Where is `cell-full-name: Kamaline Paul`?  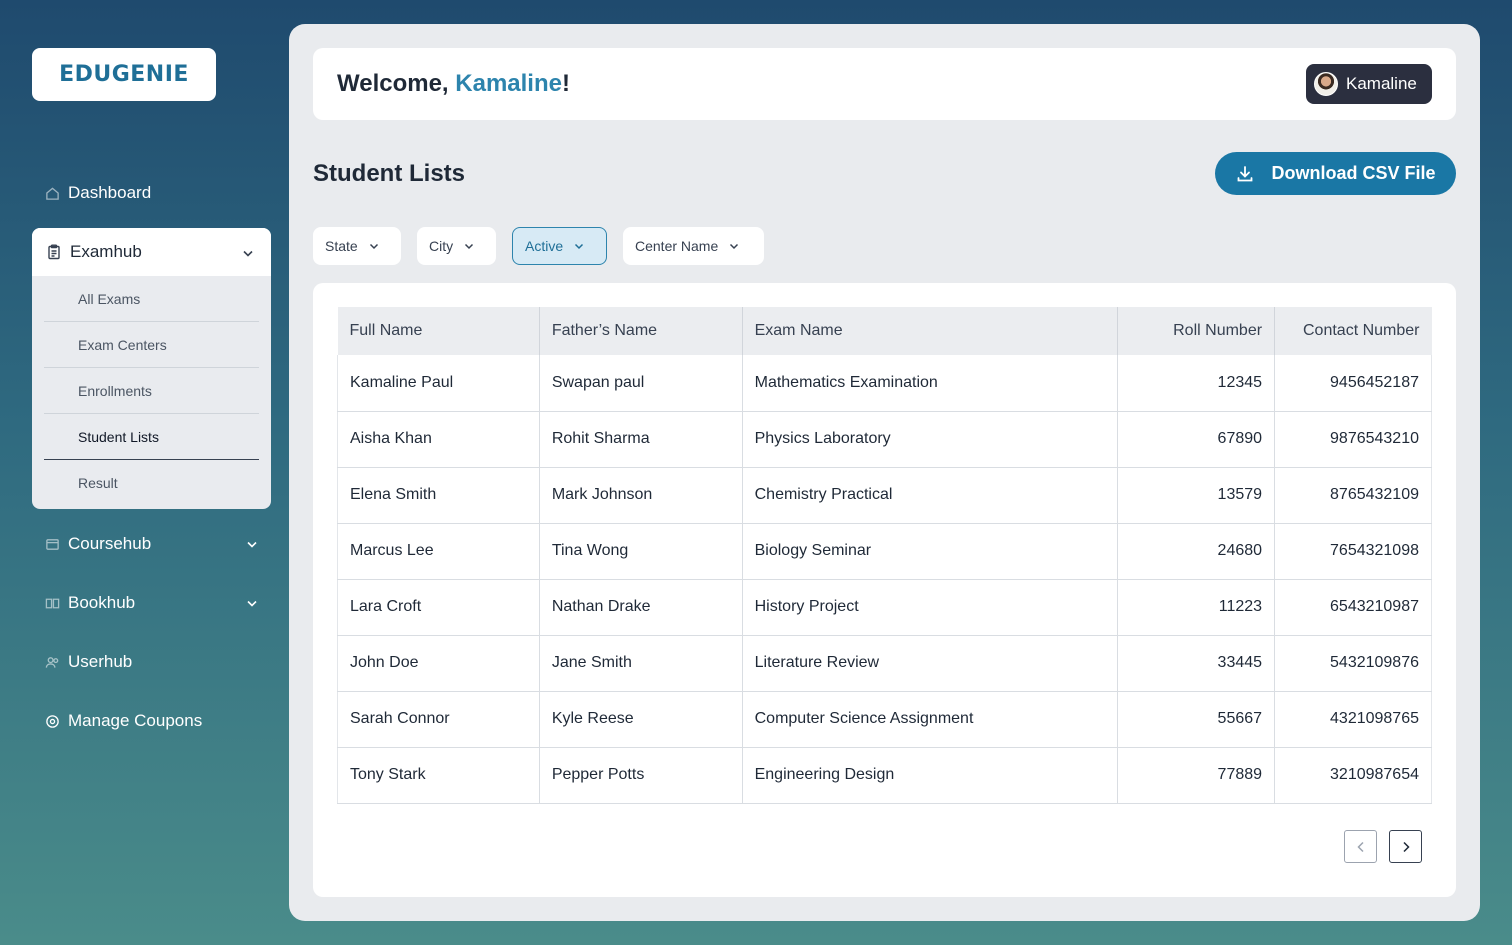 cell-full-name: Kamaline Paul is located at coordinates (438, 383).